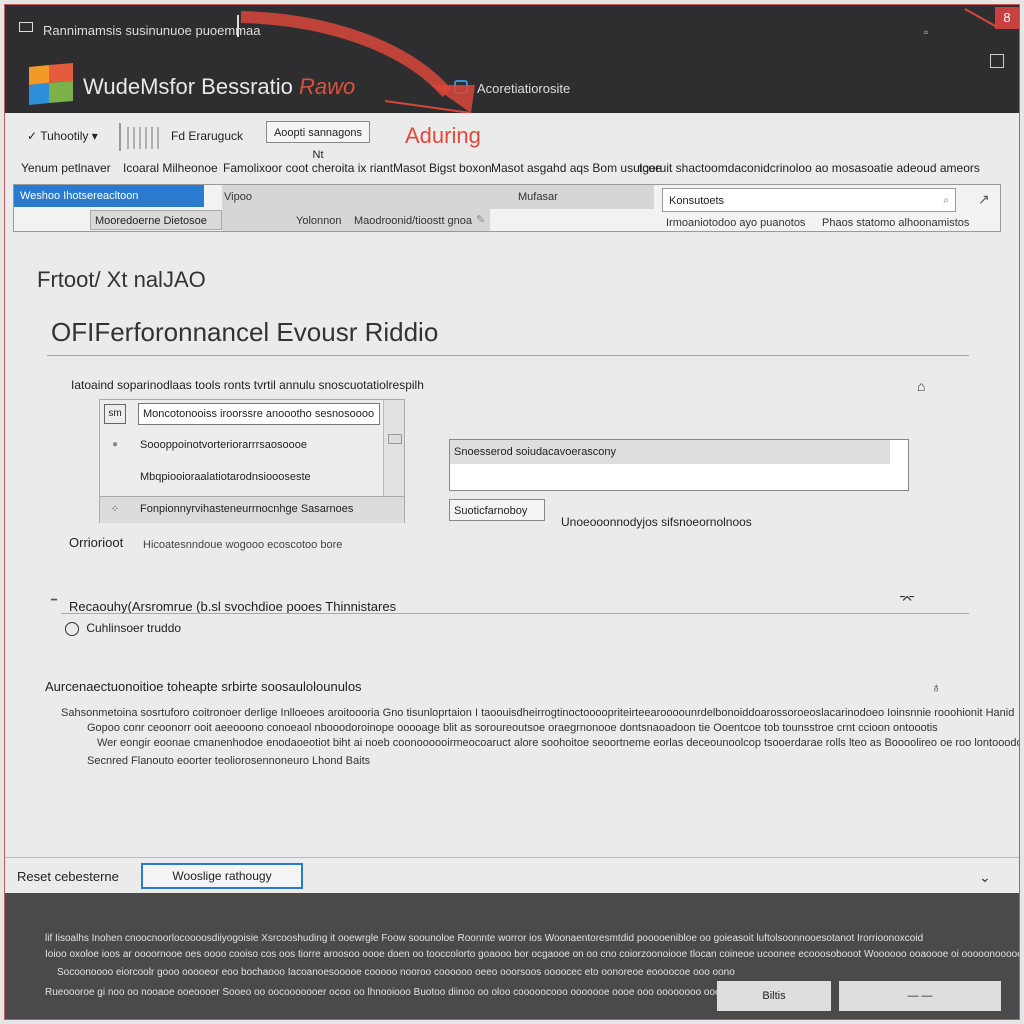 Image resolution: width=1024 pixels, height=1024 pixels. Describe the element at coordinates (115, 509) in the screenshot. I see `list-item-icon: ⁘` at that location.